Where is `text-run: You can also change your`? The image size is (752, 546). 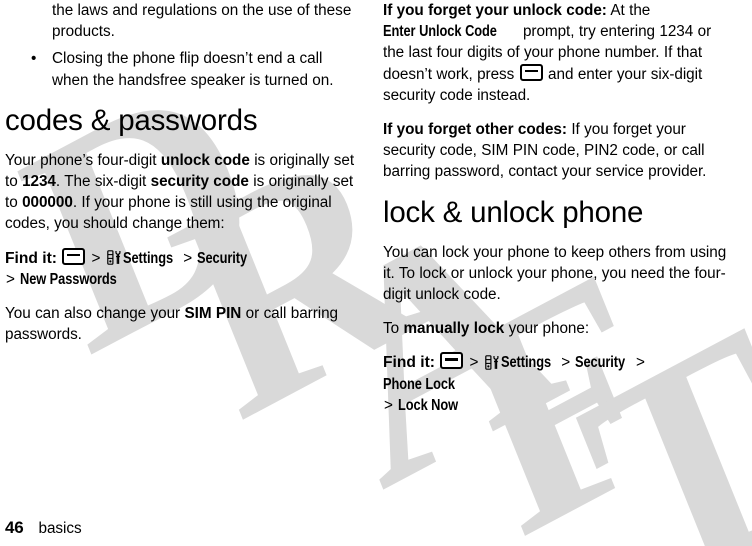 text-run: You can also change your is located at coordinates (95, 314).